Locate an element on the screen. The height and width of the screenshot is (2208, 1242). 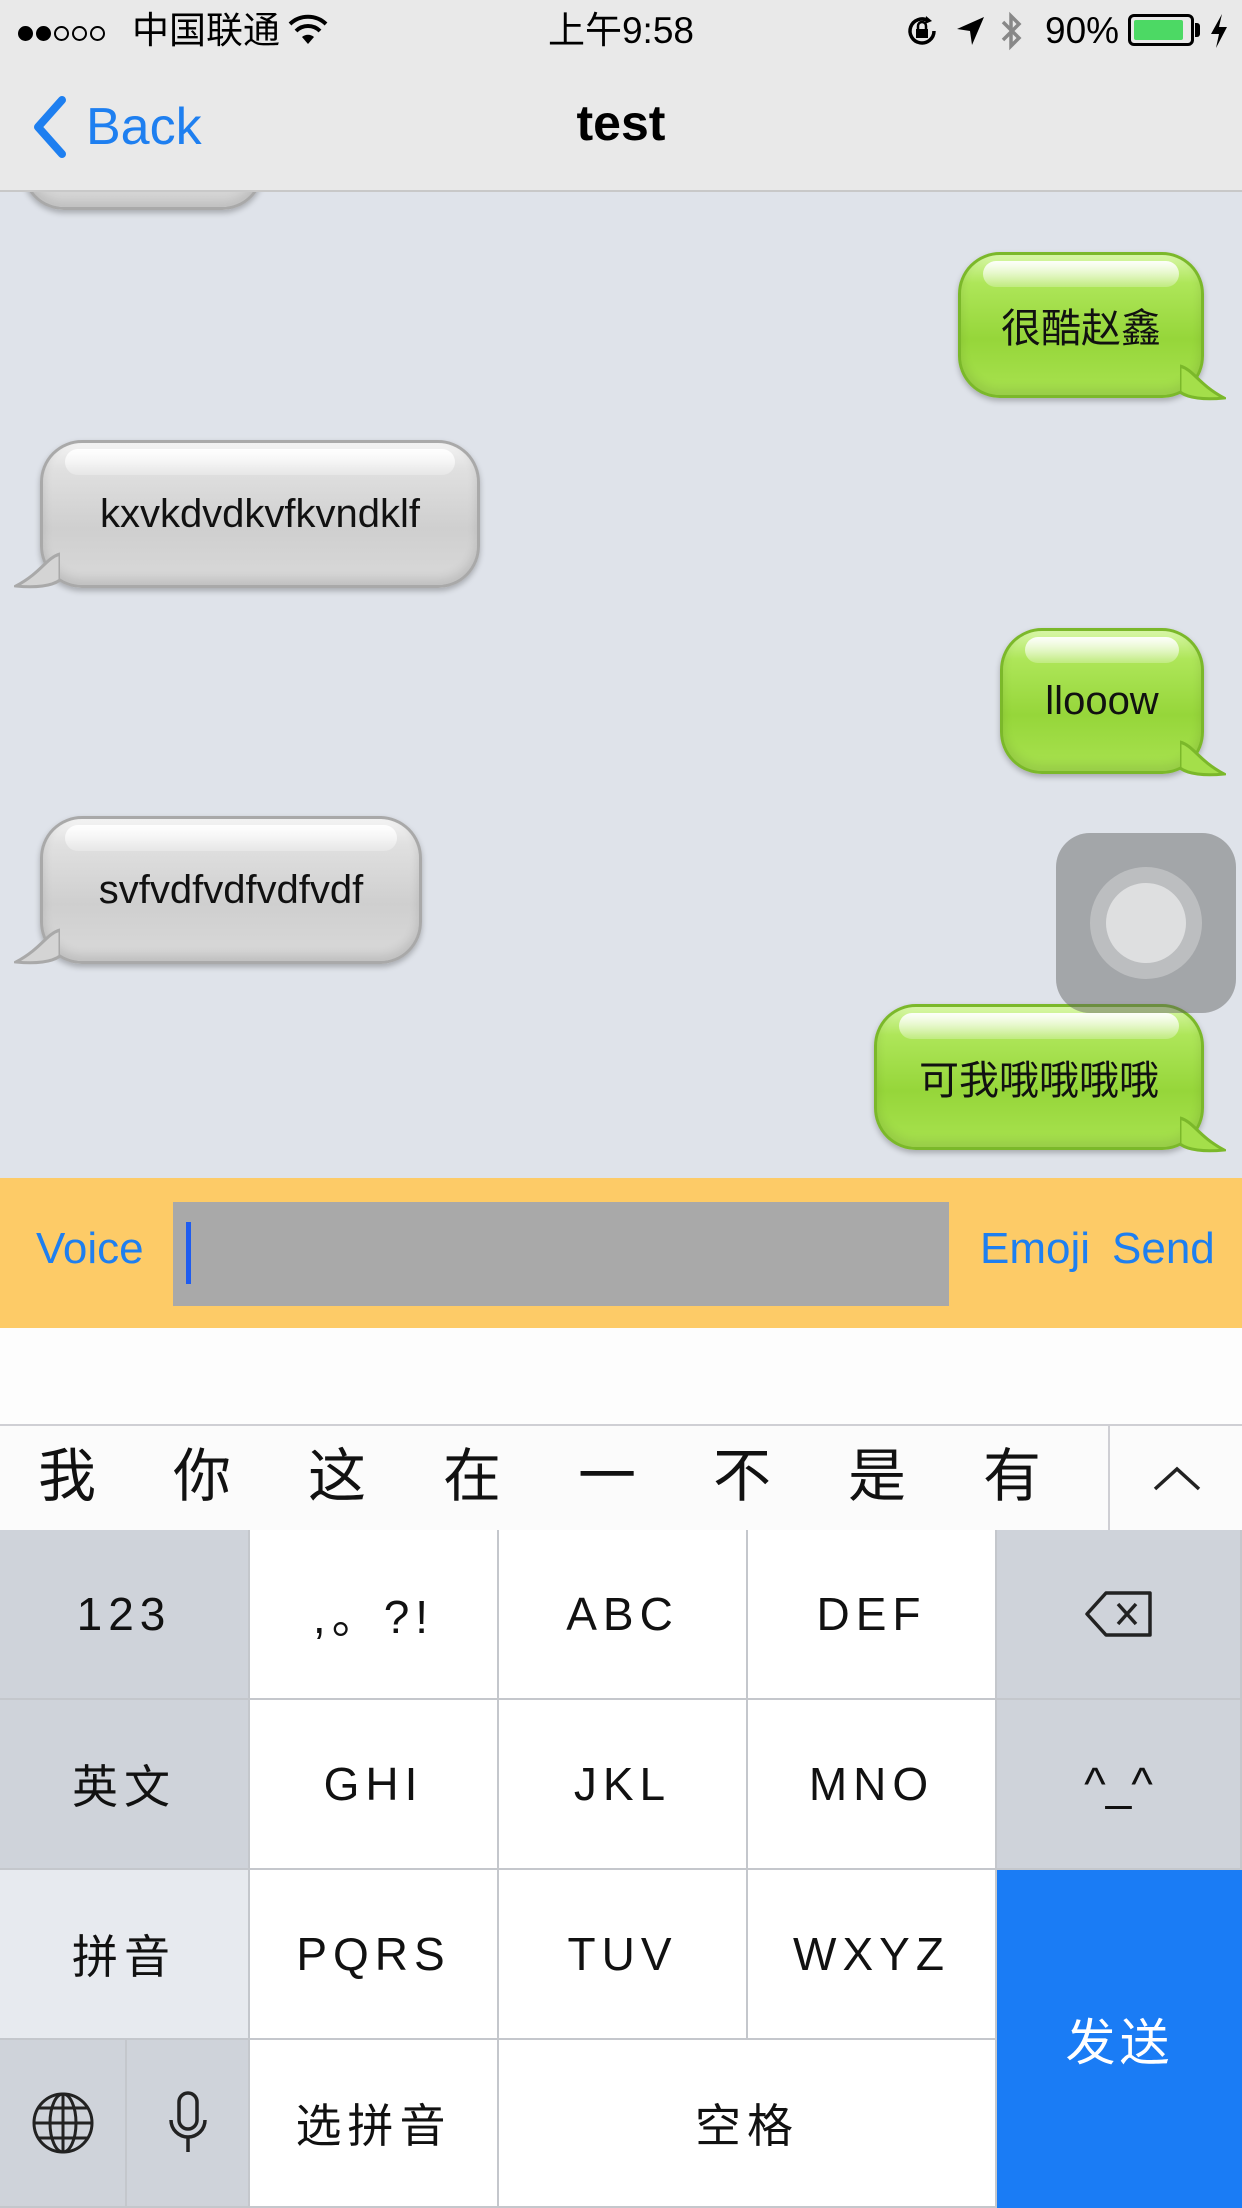
key-punctuation: ,。?! is located at coordinates (374, 1615).